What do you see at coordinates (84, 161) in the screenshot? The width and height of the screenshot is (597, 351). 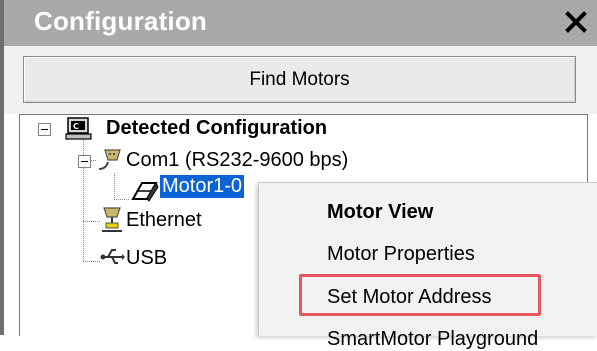 I see `collapse-com1-toggle` at bounding box center [84, 161].